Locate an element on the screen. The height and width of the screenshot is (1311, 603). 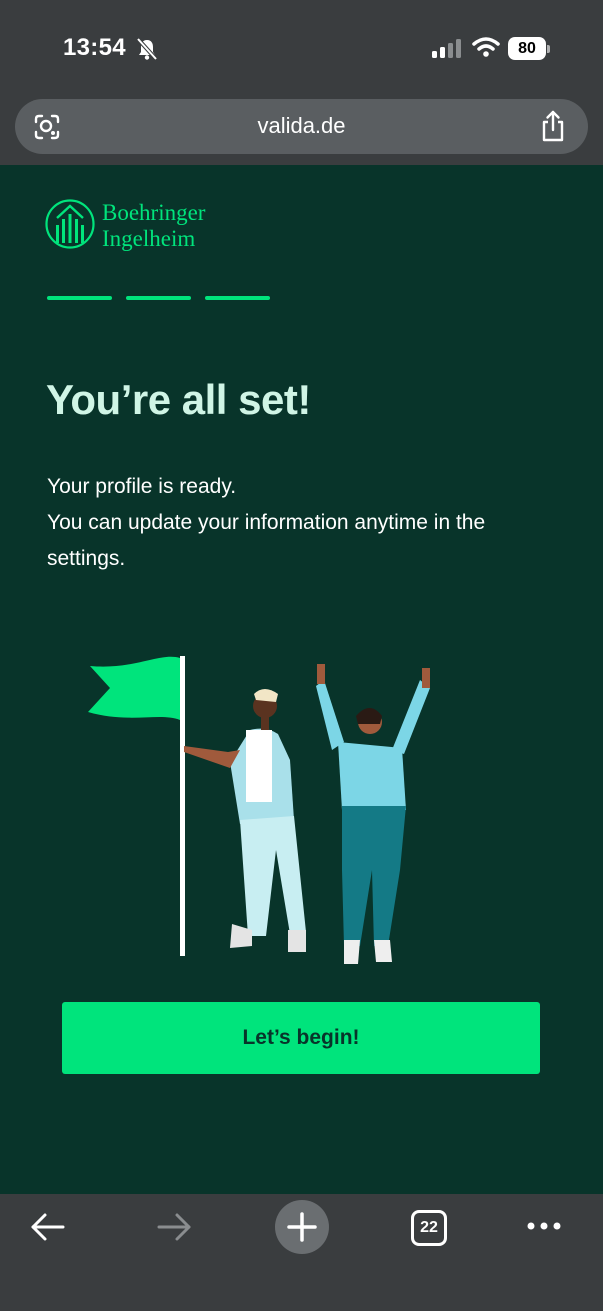
new-tab-button is located at coordinates (302, 1227).